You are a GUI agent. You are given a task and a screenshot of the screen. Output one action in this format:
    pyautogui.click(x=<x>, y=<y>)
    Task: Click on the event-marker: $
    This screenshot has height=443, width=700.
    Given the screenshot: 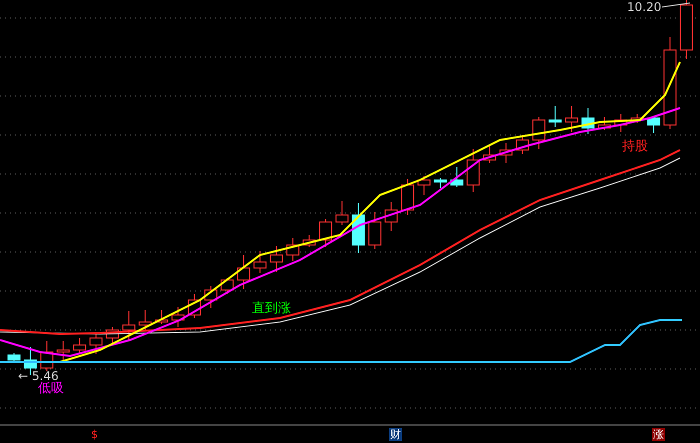 What is the action you would take?
    pyautogui.click(x=94, y=434)
    